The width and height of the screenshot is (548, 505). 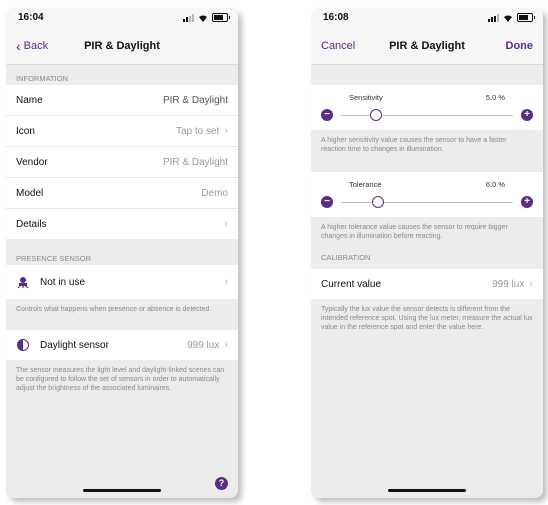 I want to click on calibration-list: Current value 999 lux ›, so click(x=427, y=284).